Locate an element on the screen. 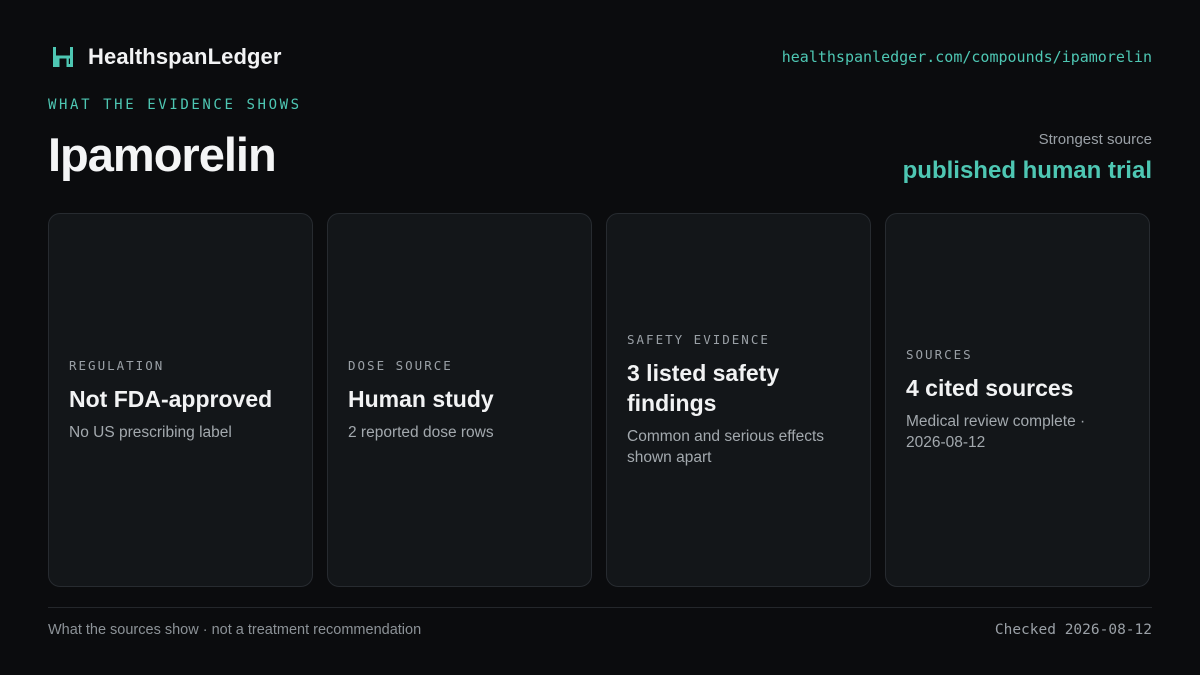 This screenshot has width=1200, height=675. card-eyebrow: SAFETY EVIDENCE is located at coordinates (698, 339).